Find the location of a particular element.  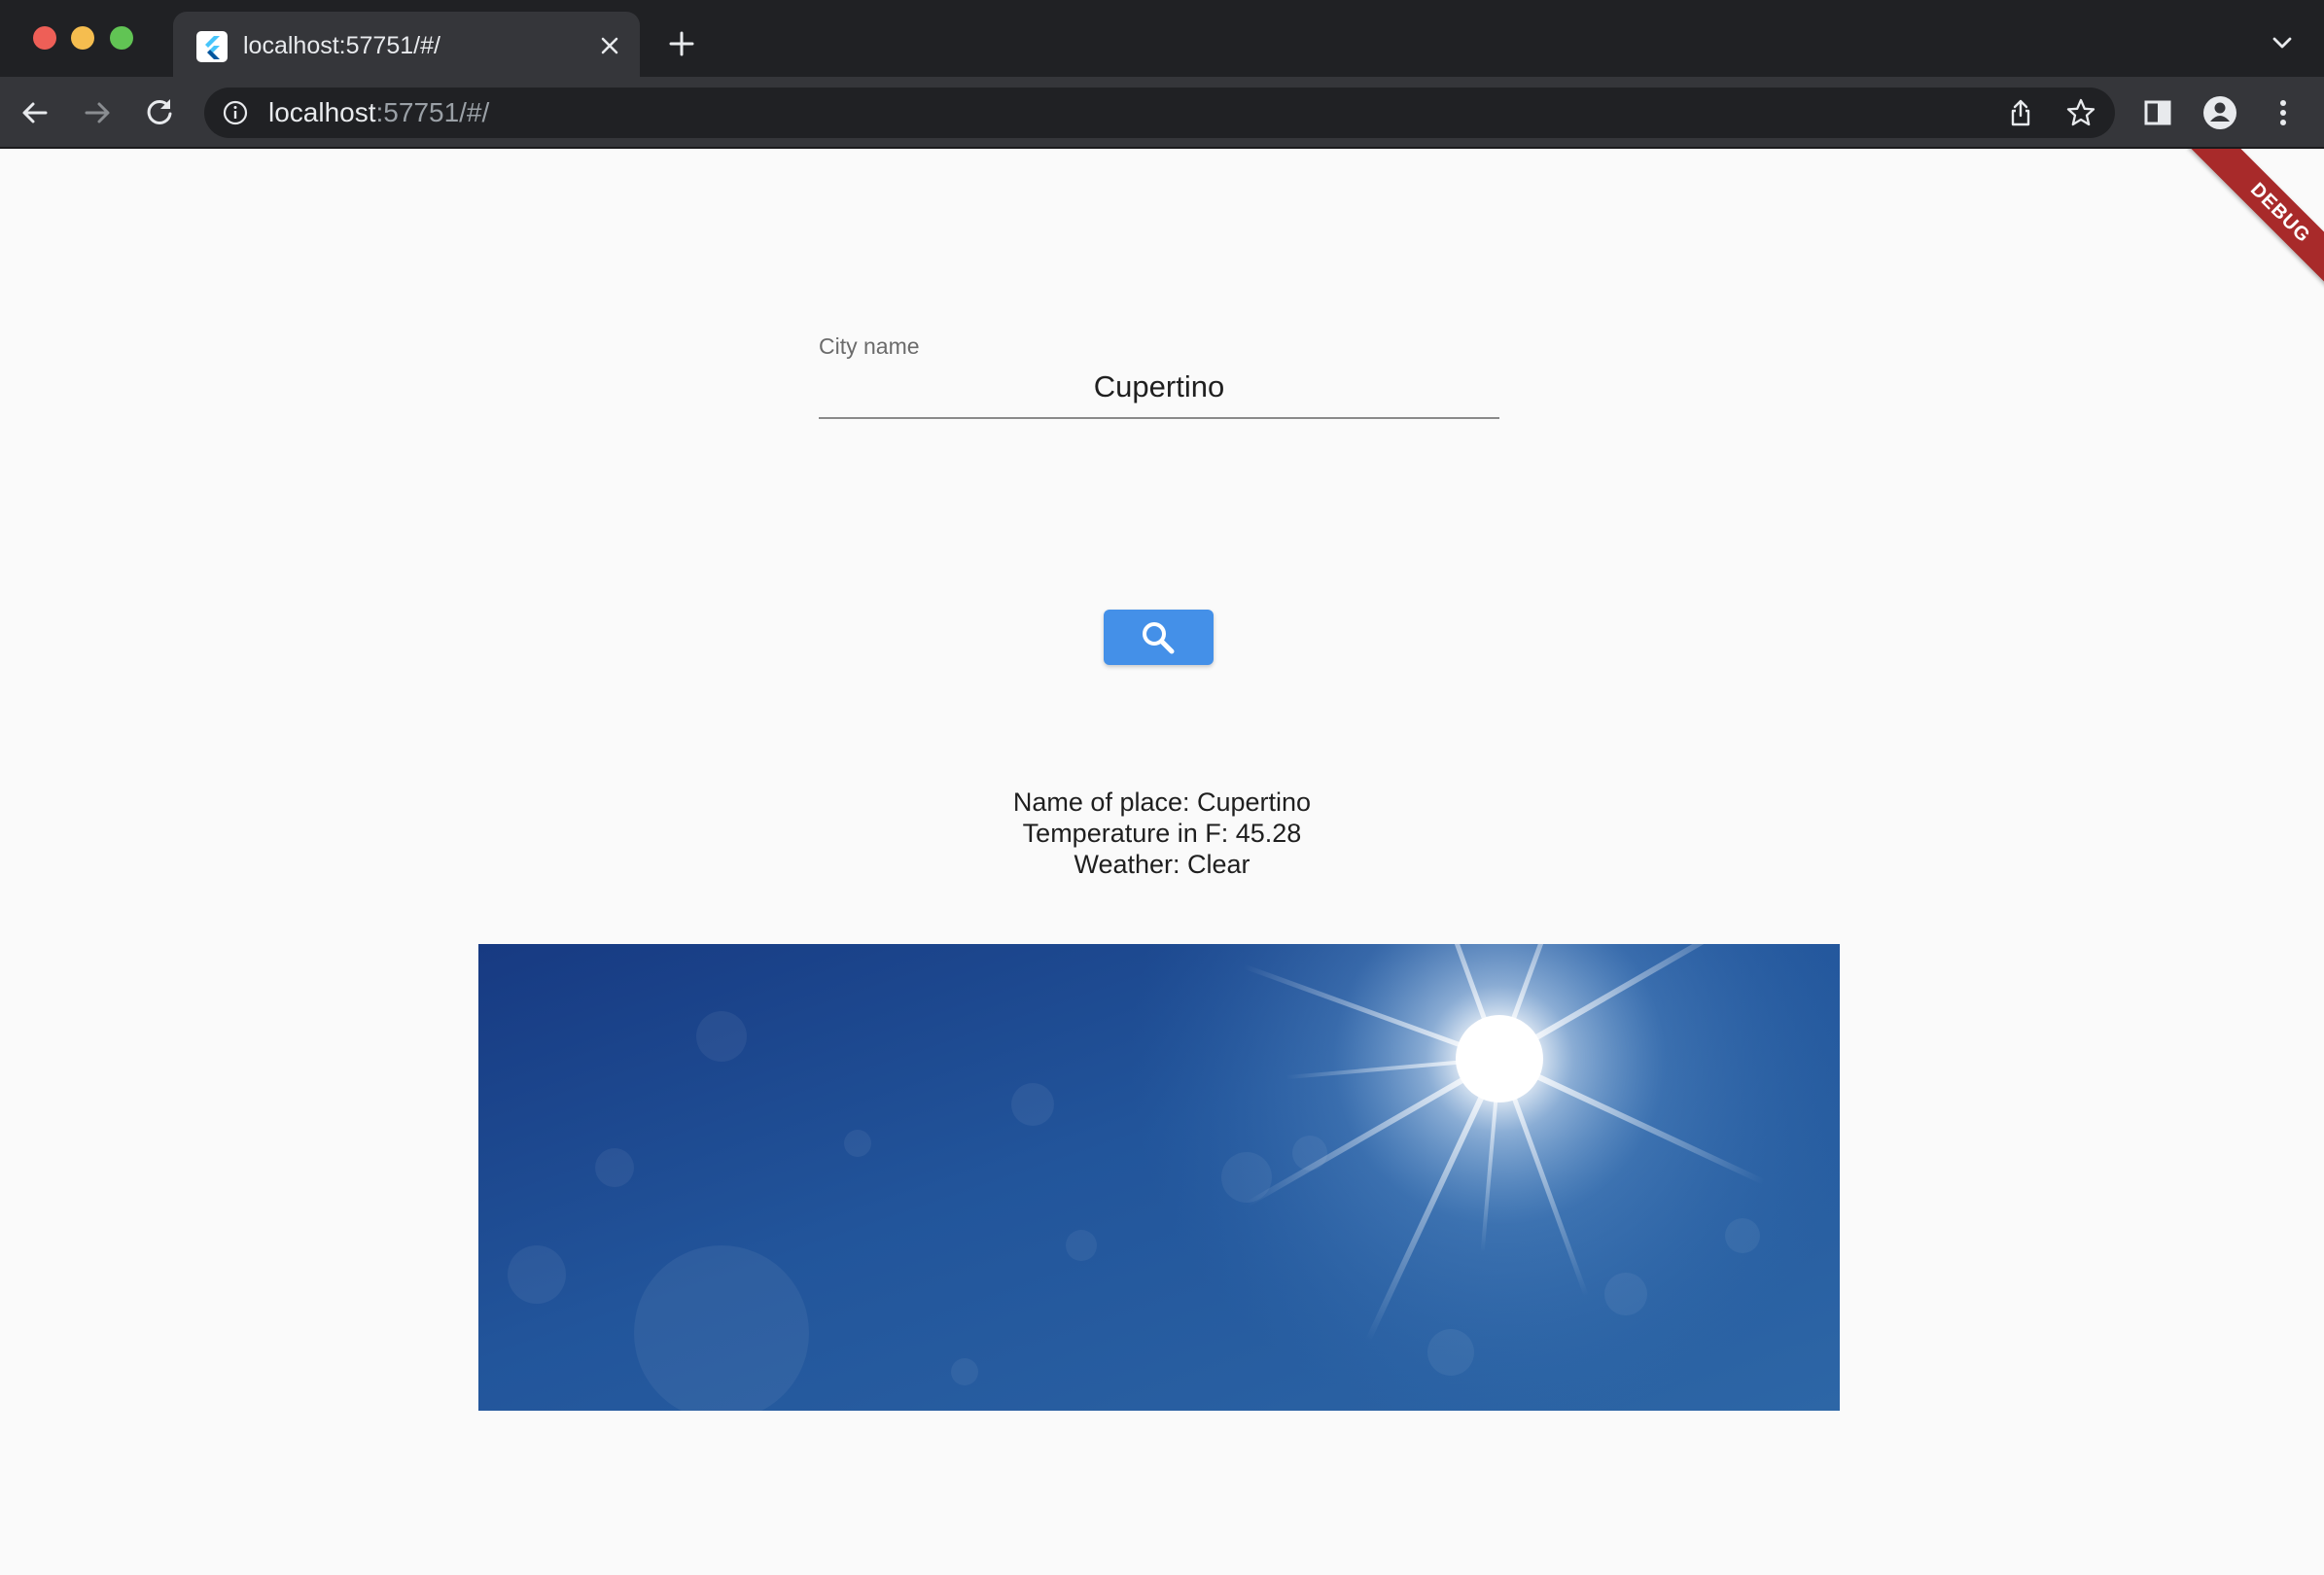

url-text: localhost:57751/#/ is located at coordinates (378, 112).